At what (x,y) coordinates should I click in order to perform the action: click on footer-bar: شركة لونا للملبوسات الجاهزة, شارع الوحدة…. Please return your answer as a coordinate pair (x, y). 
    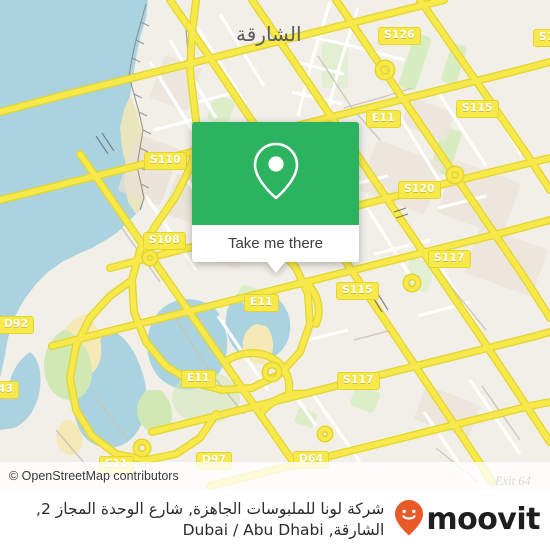
    Looking at the image, I should click on (275, 520).